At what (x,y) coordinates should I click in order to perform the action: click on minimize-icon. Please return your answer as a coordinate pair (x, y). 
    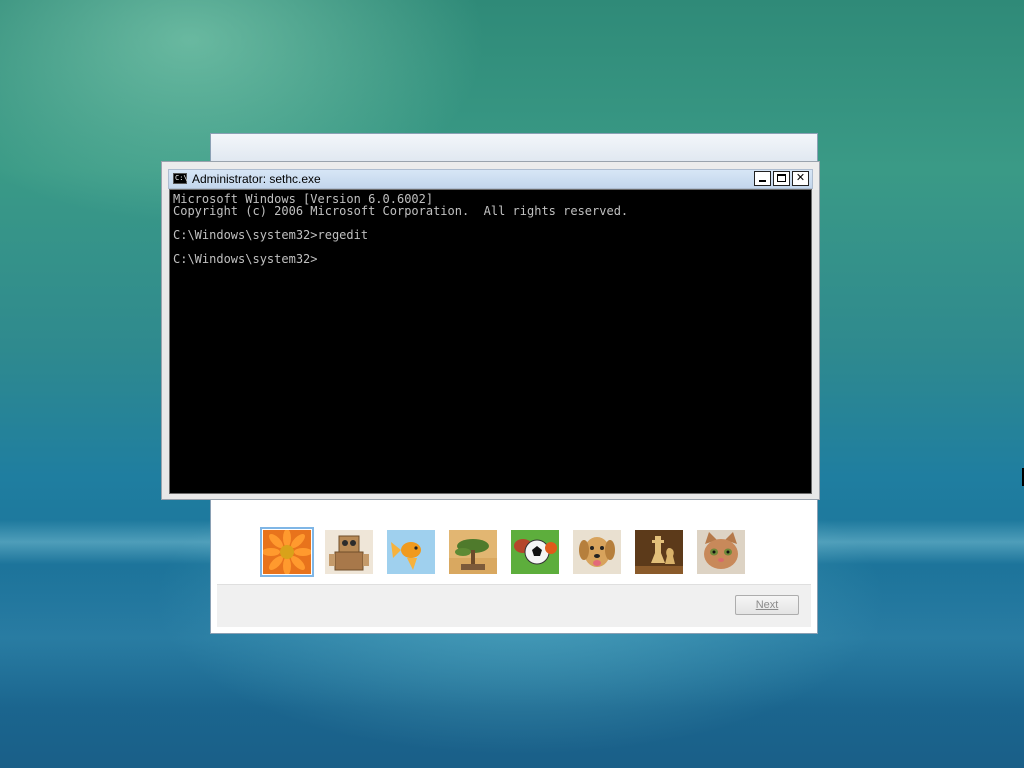
    Looking at the image, I should click on (762, 181).